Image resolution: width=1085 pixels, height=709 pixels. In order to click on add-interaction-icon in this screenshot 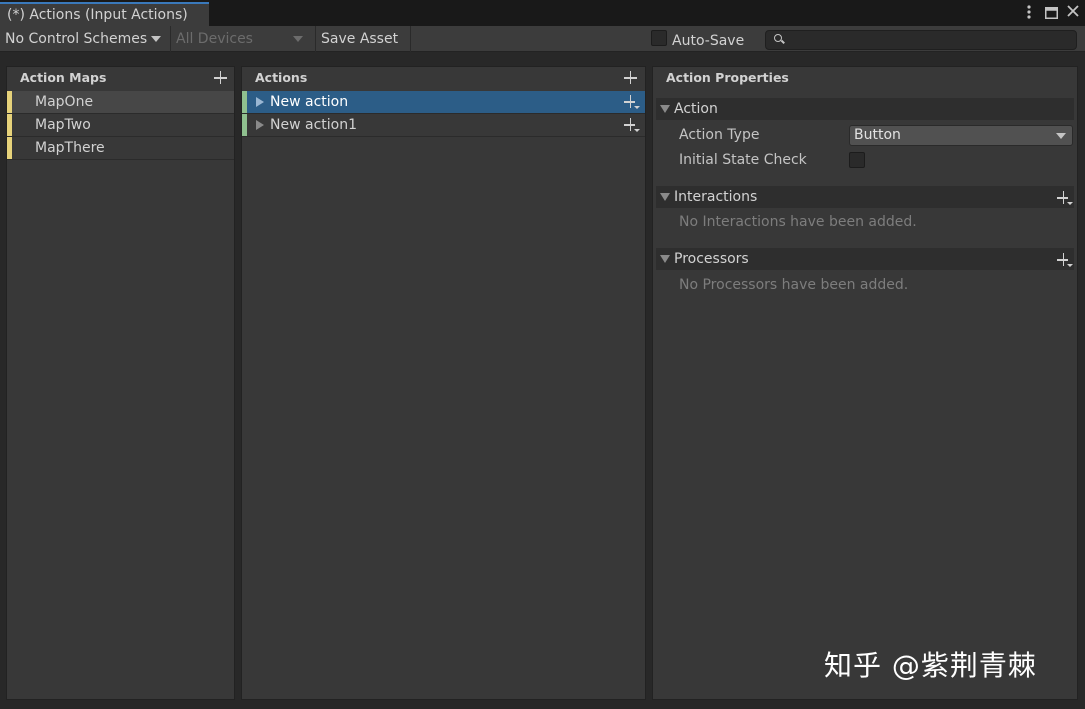, I will do `click(1065, 198)`.